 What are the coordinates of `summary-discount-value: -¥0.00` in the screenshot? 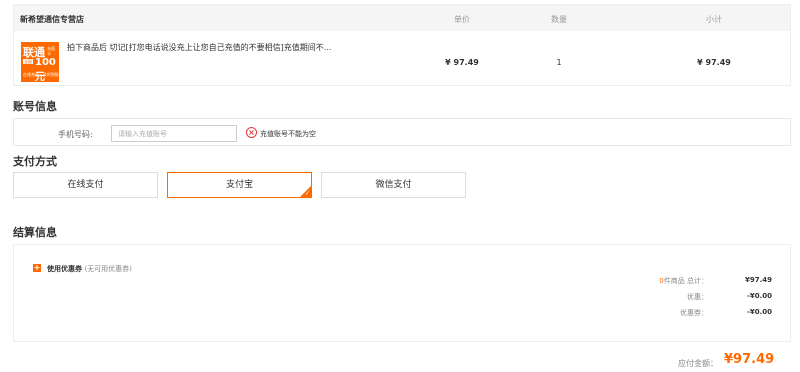 It's located at (759, 296).